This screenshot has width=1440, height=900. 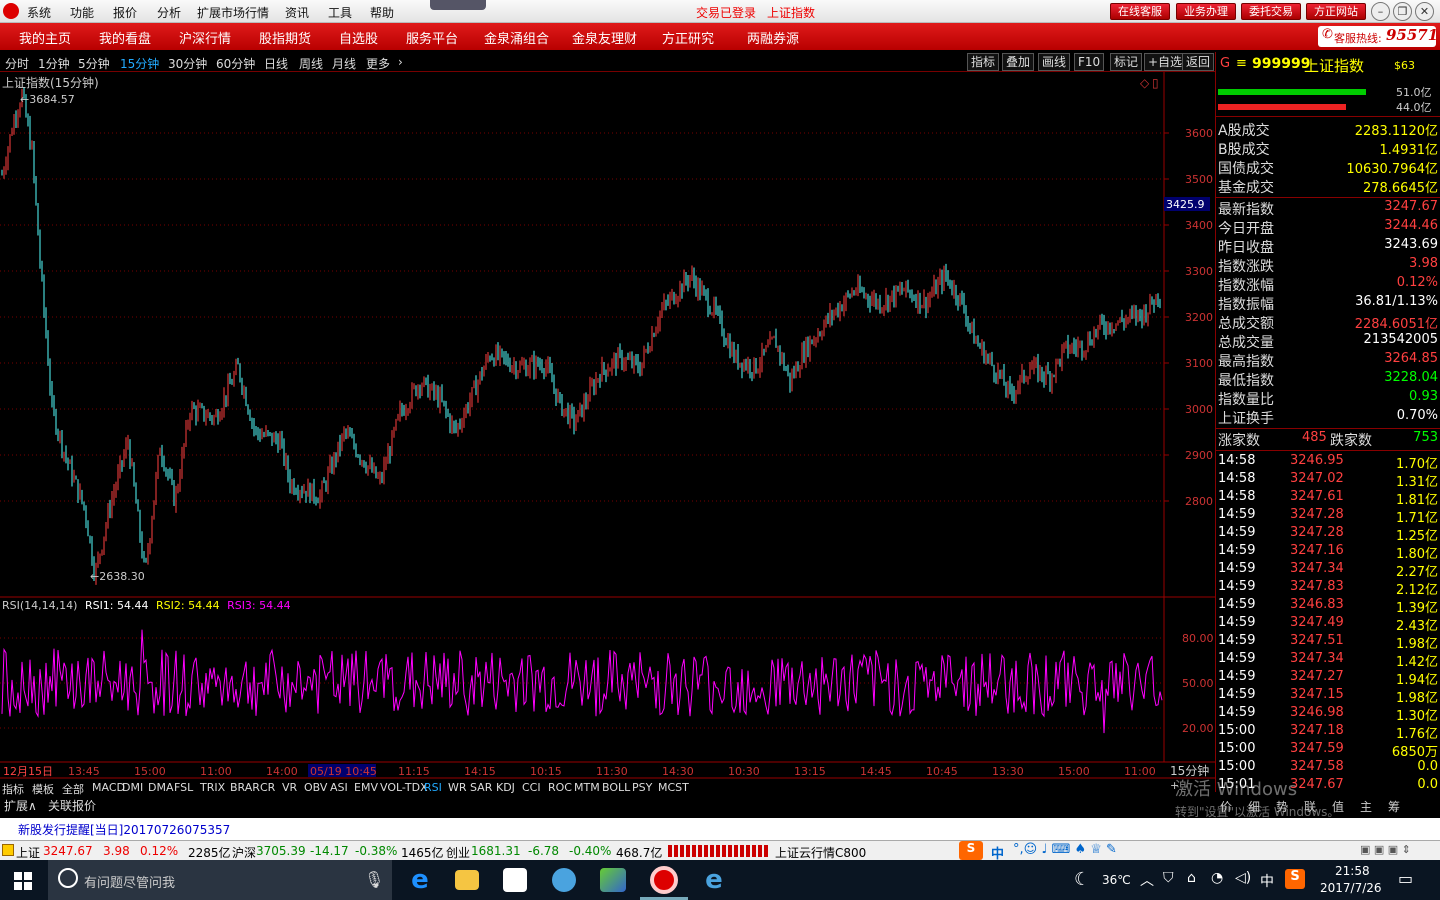 What do you see at coordinates (220, 880) in the screenshot?
I see `cortana-search: 有问题尽管问我 🎙` at bounding box center [220, 880].